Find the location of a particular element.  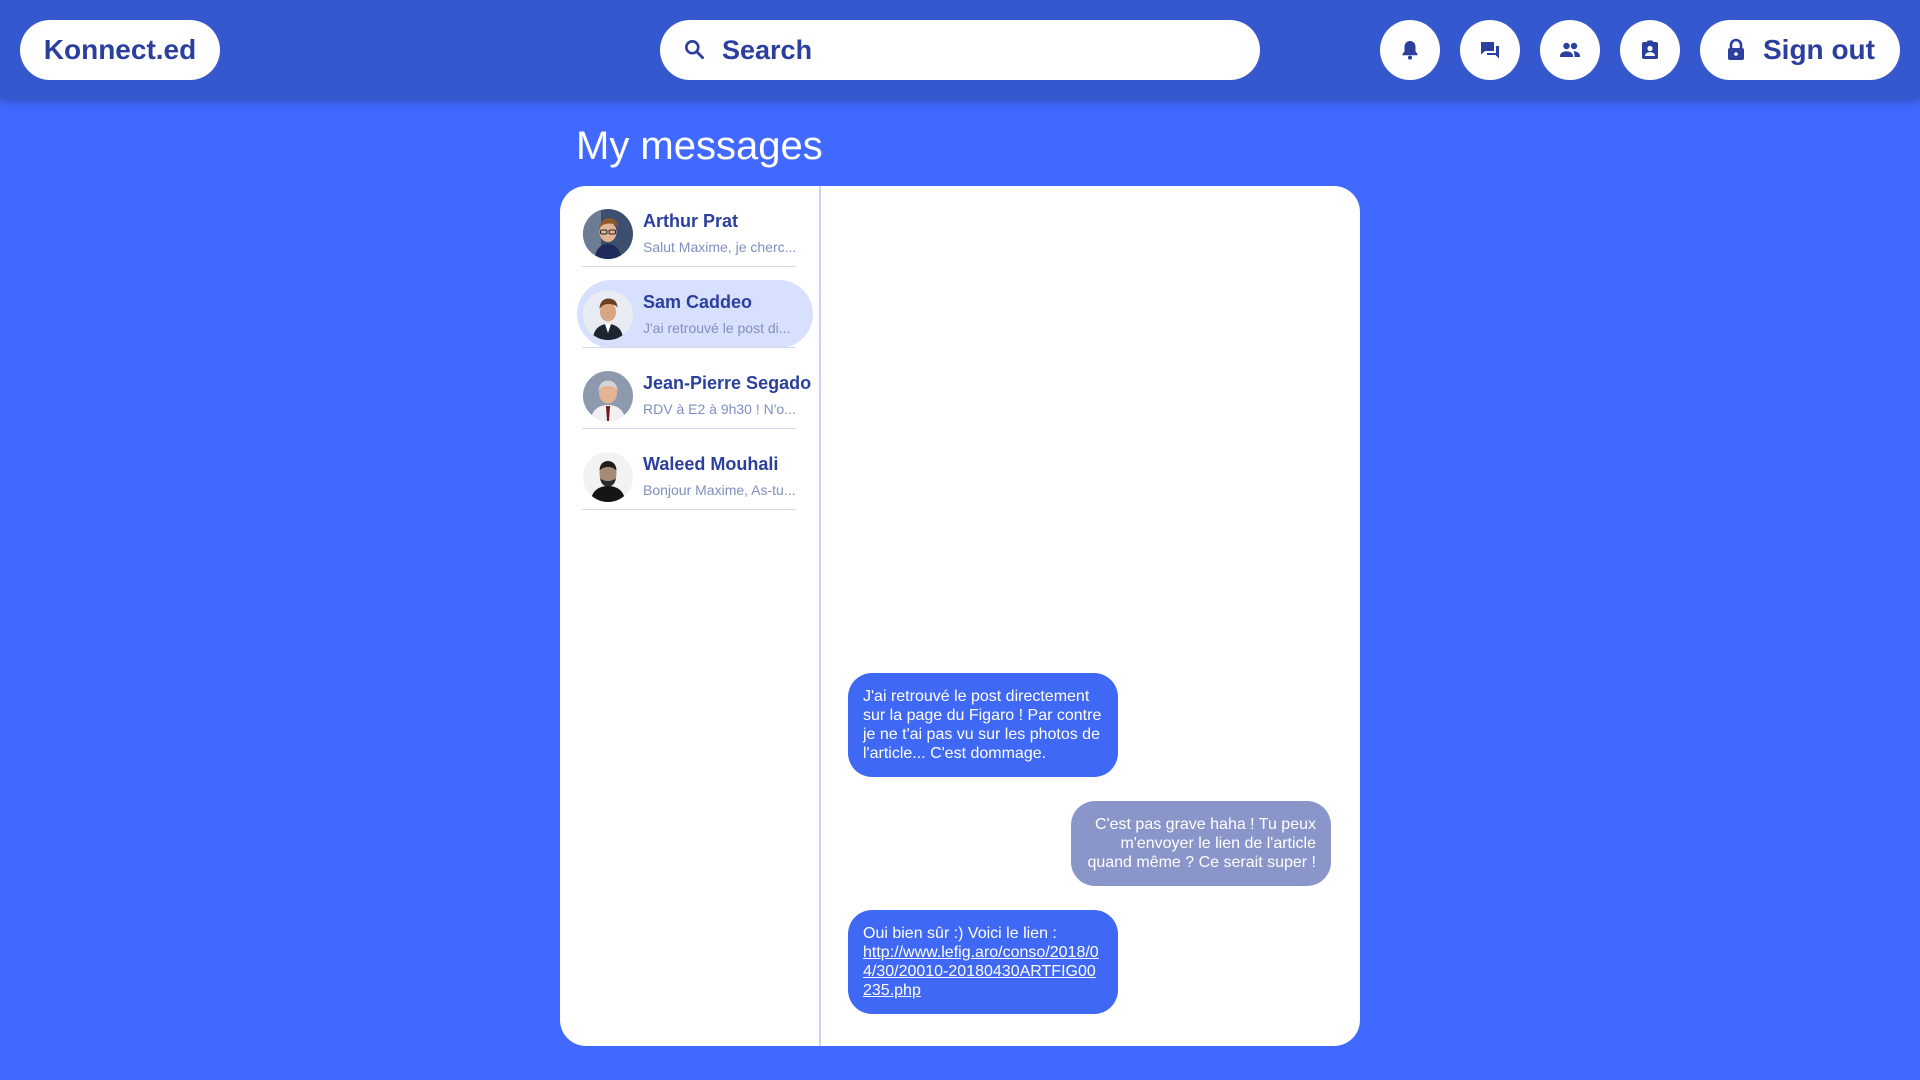

bell-icon is located at coordinates (1410, 50).